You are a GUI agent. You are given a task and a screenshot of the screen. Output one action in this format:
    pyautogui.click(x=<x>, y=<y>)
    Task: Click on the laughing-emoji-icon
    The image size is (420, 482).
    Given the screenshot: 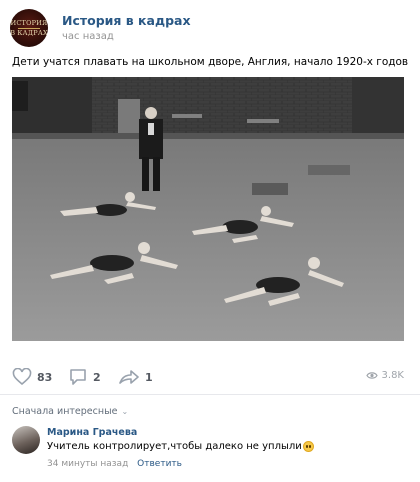 What is the action you would take?
    pyautogui.click(x=308, y=446)
    